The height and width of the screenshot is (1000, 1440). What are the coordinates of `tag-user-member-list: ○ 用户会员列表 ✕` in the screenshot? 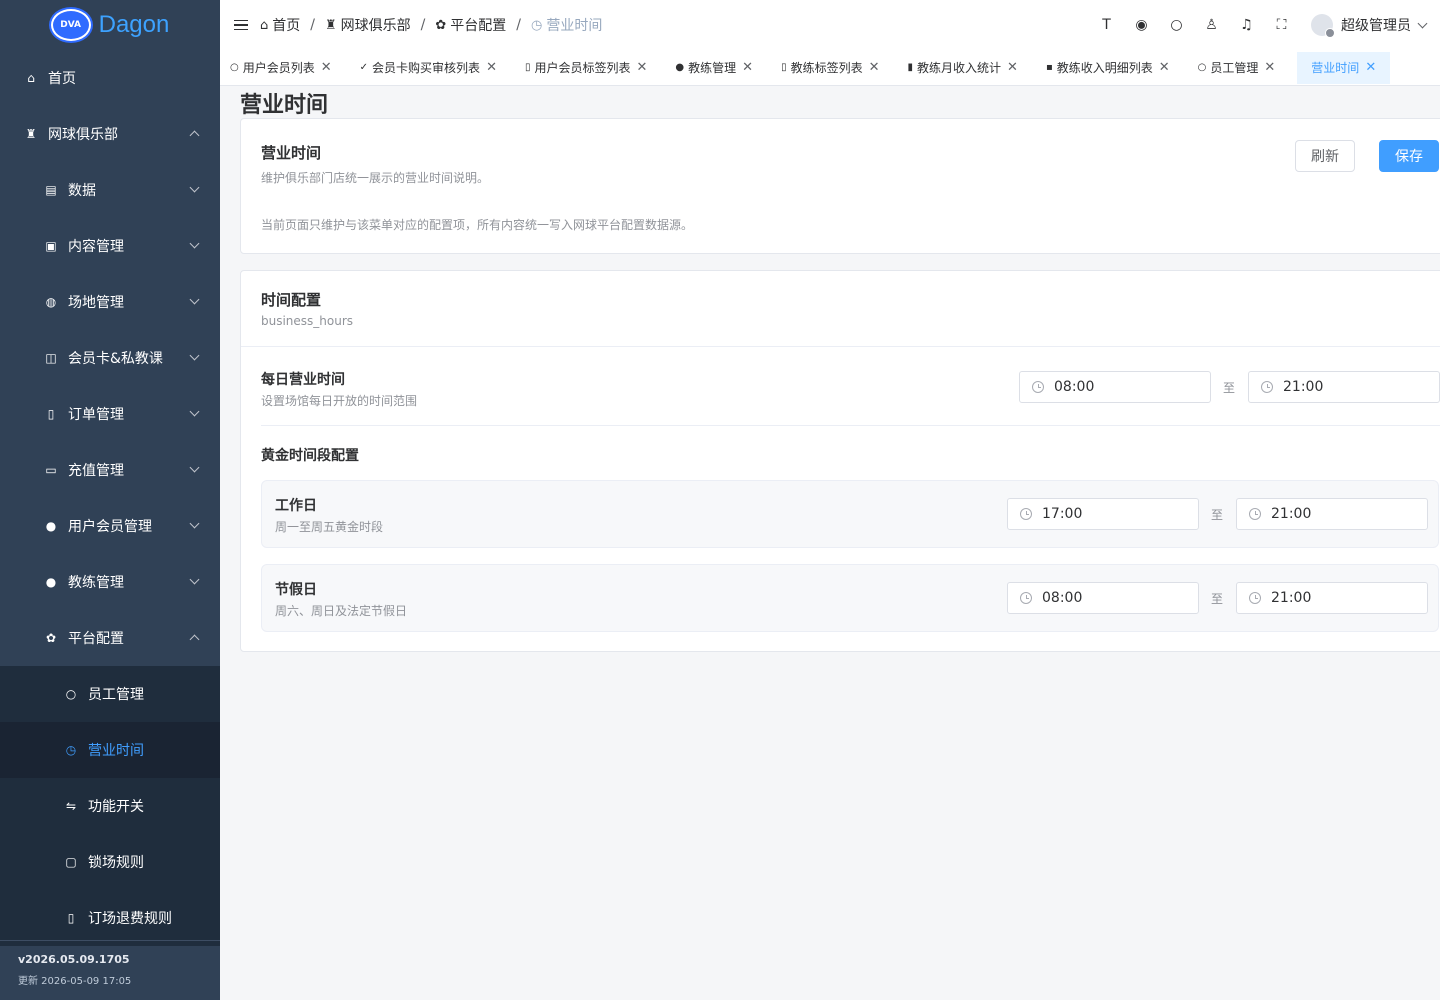 It's located at (281, 68).